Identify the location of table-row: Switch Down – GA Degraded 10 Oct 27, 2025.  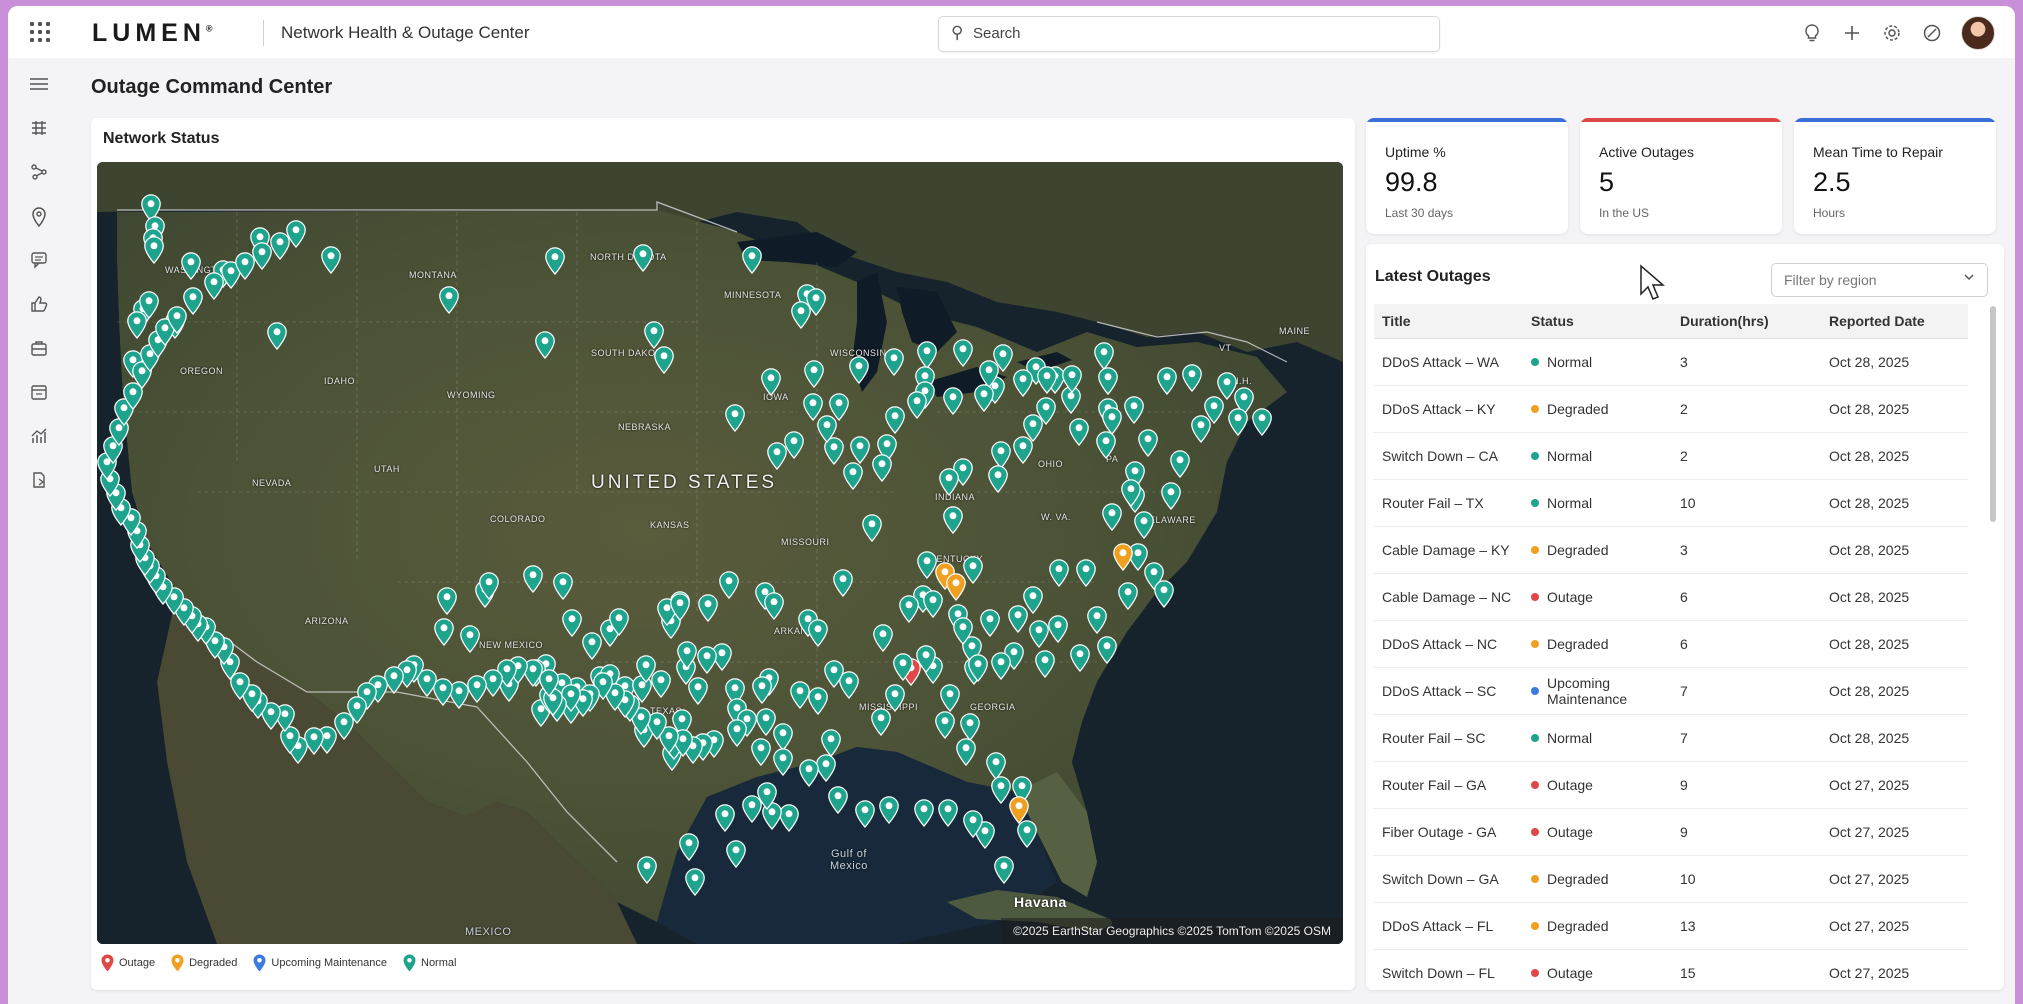
(1671, 879).